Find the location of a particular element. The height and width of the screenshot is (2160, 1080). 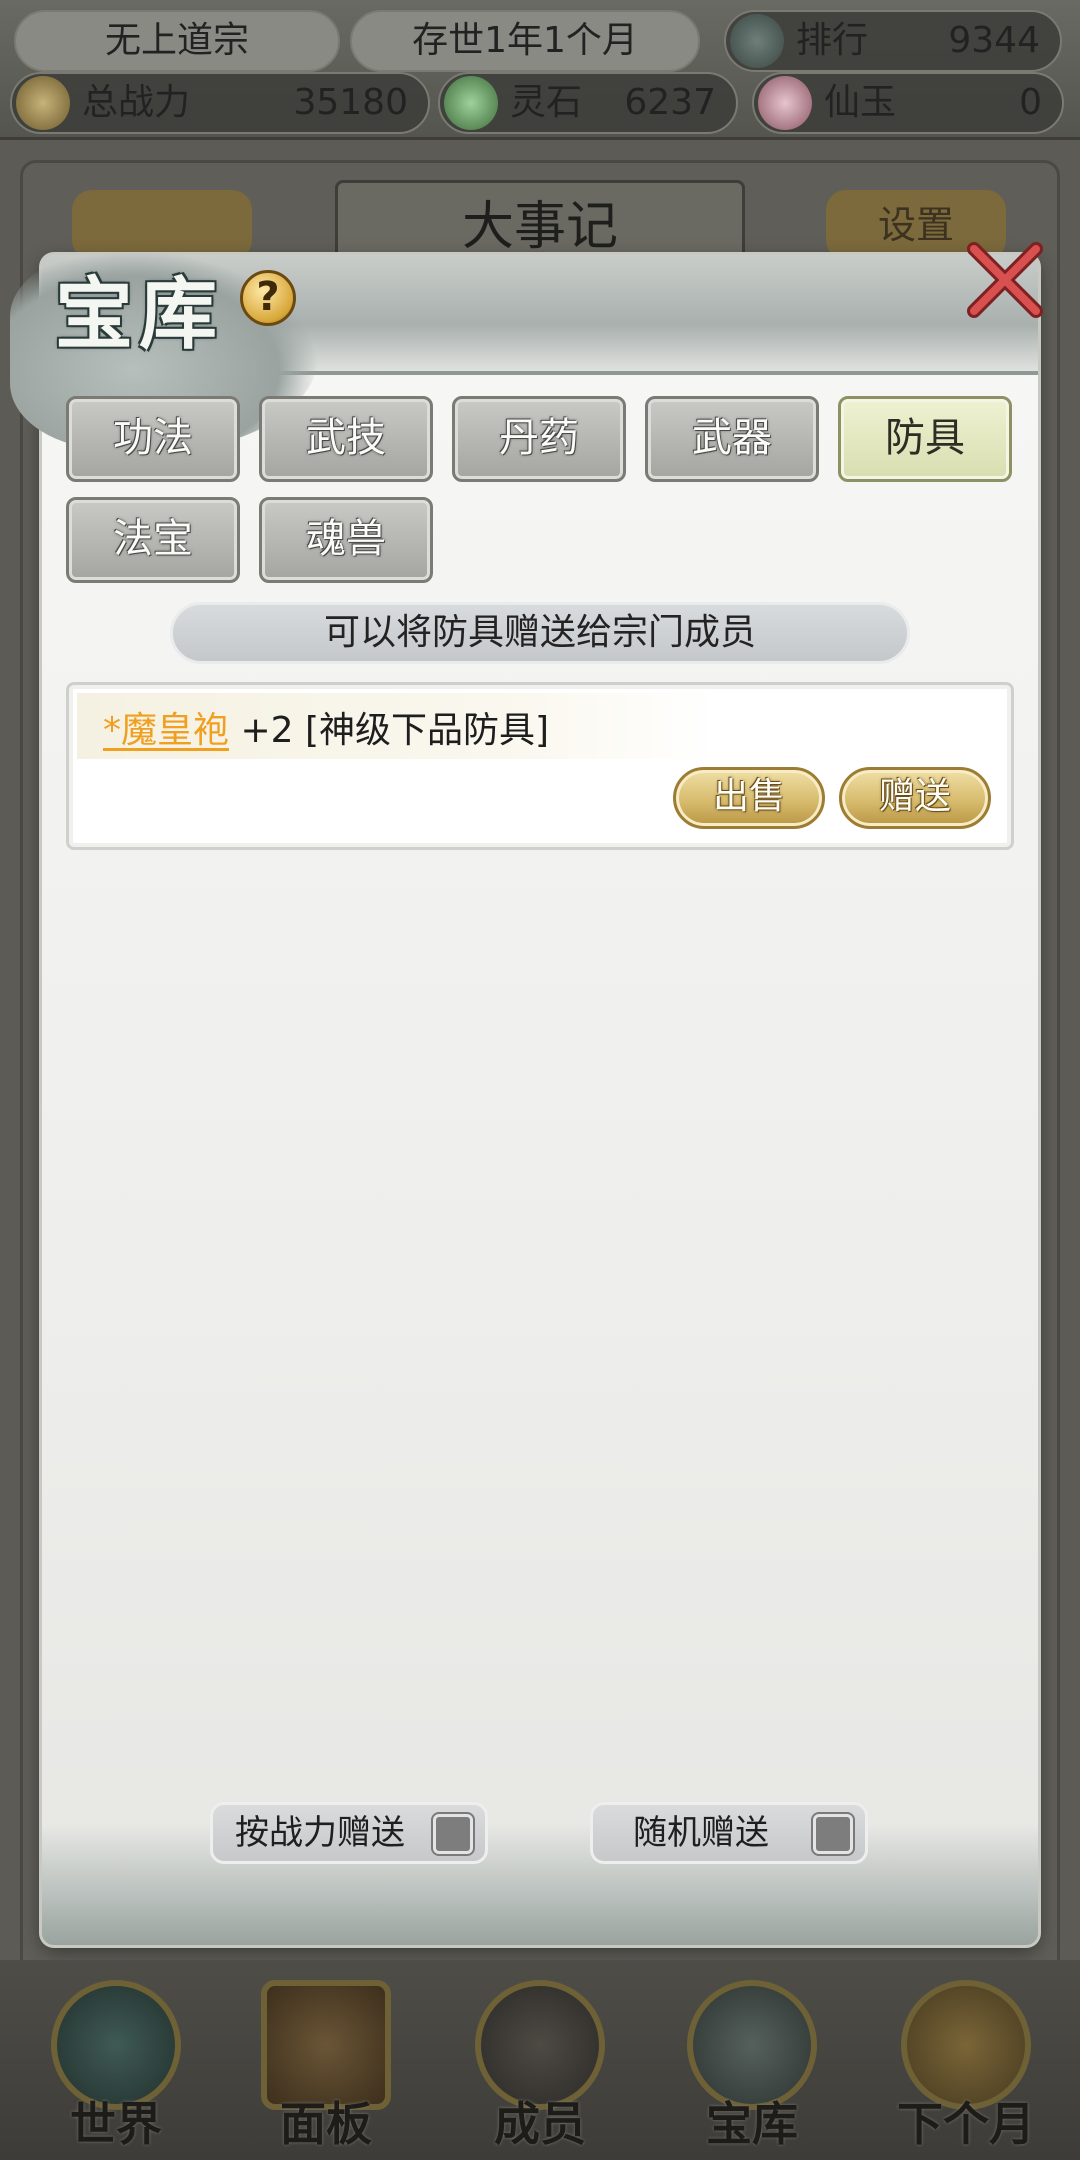

nav-world: 世界 is located at coordinates (116, 2065).